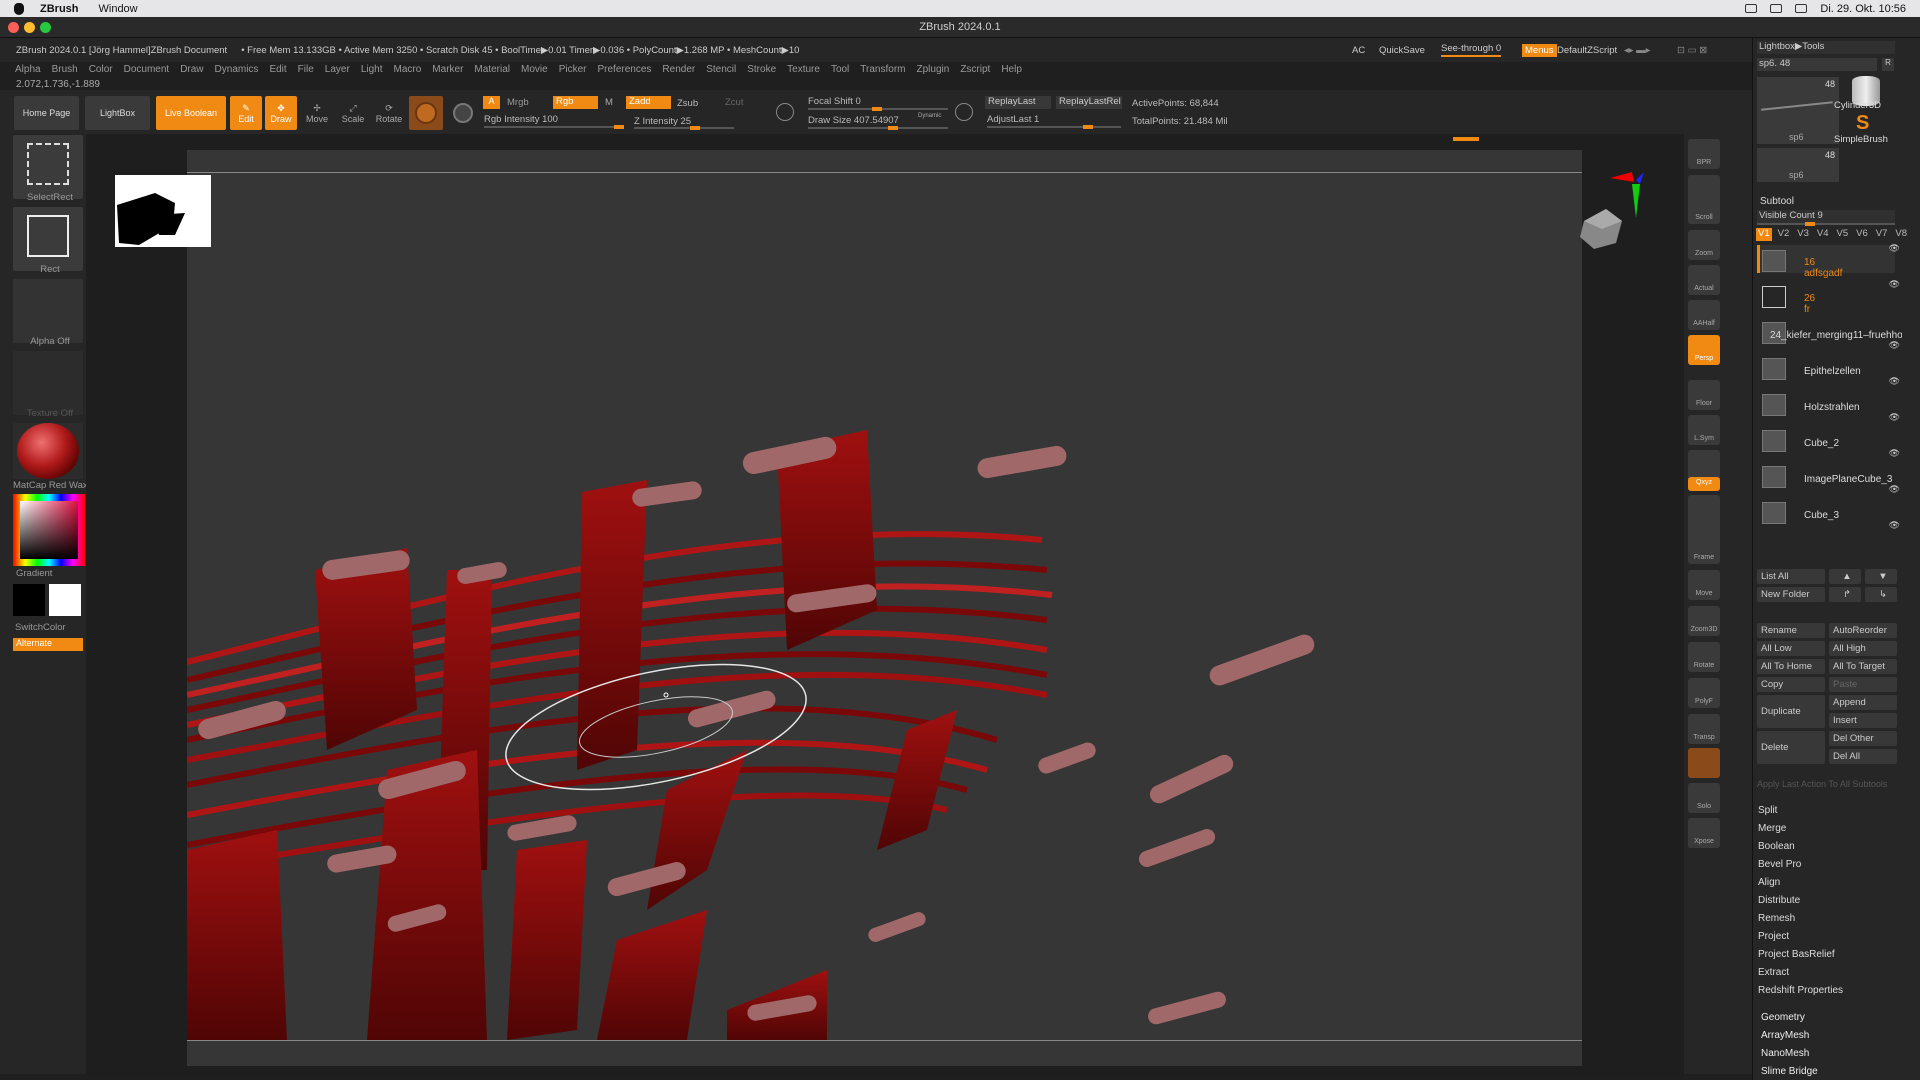 This screenshot has height=1080, width=1920. What do you see at coordinates (1600, 229) in the screenshot?
I see `orientation-cube-icon` at bounding box center [1600, 229].